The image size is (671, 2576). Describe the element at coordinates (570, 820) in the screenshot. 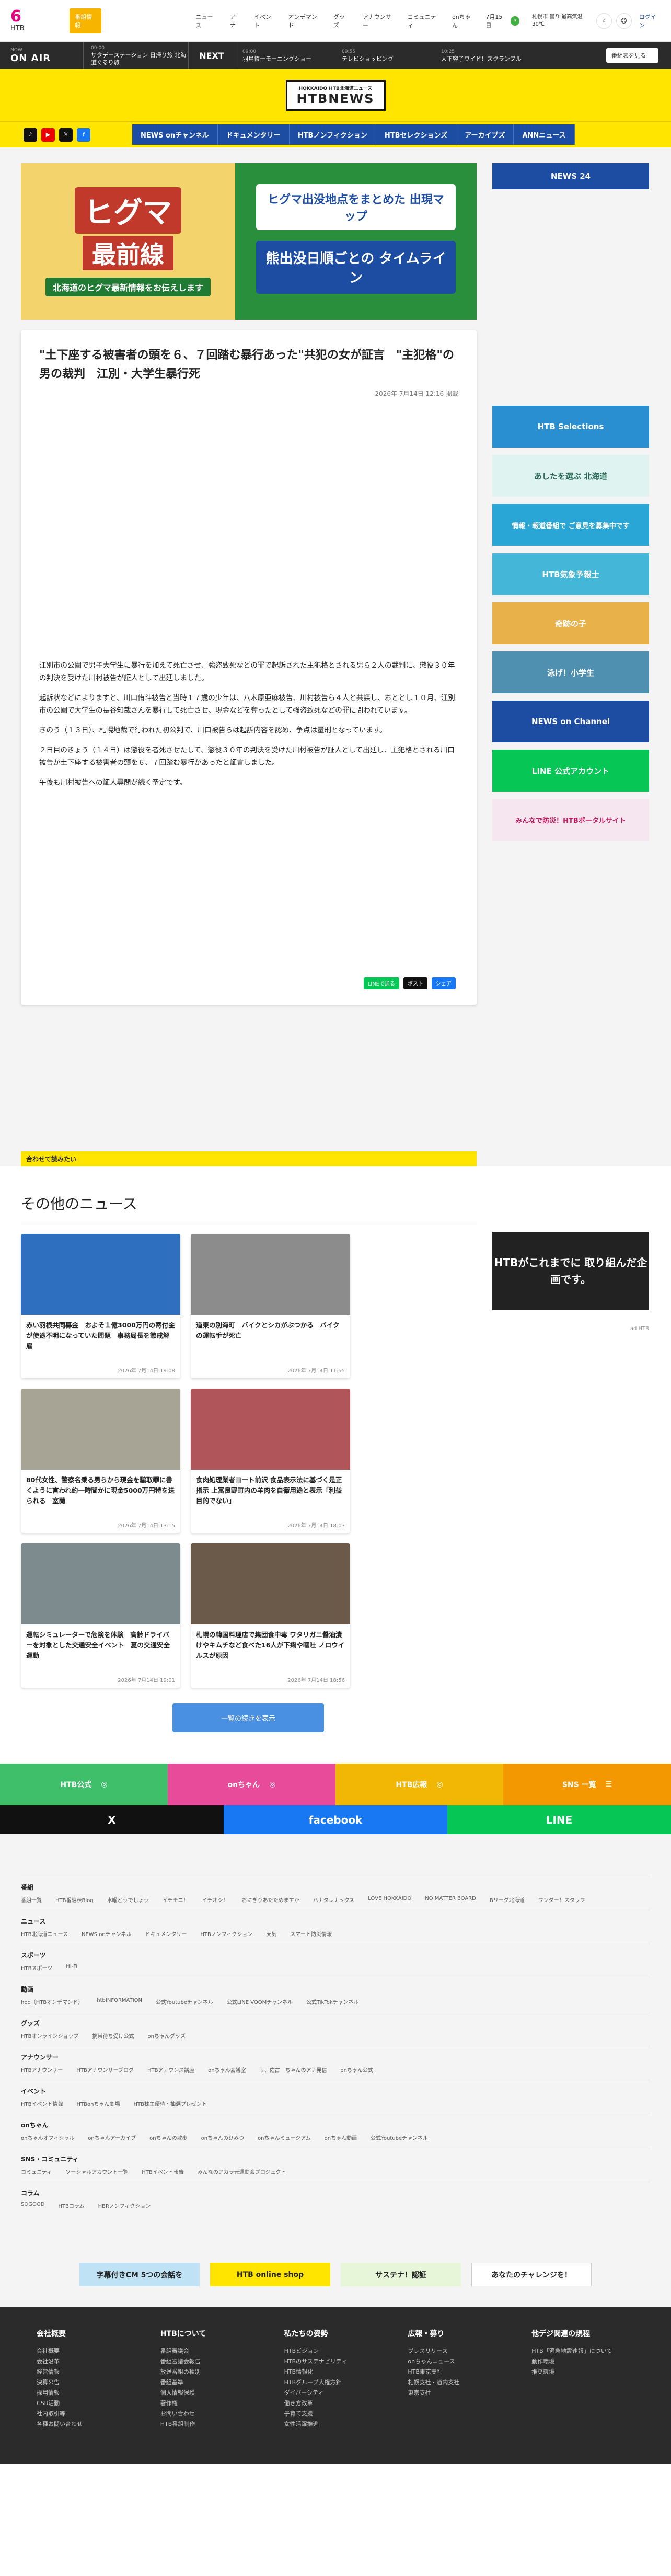

I see `sidebar-banner: みんなで防災！HTBポータルサイト` at that location.